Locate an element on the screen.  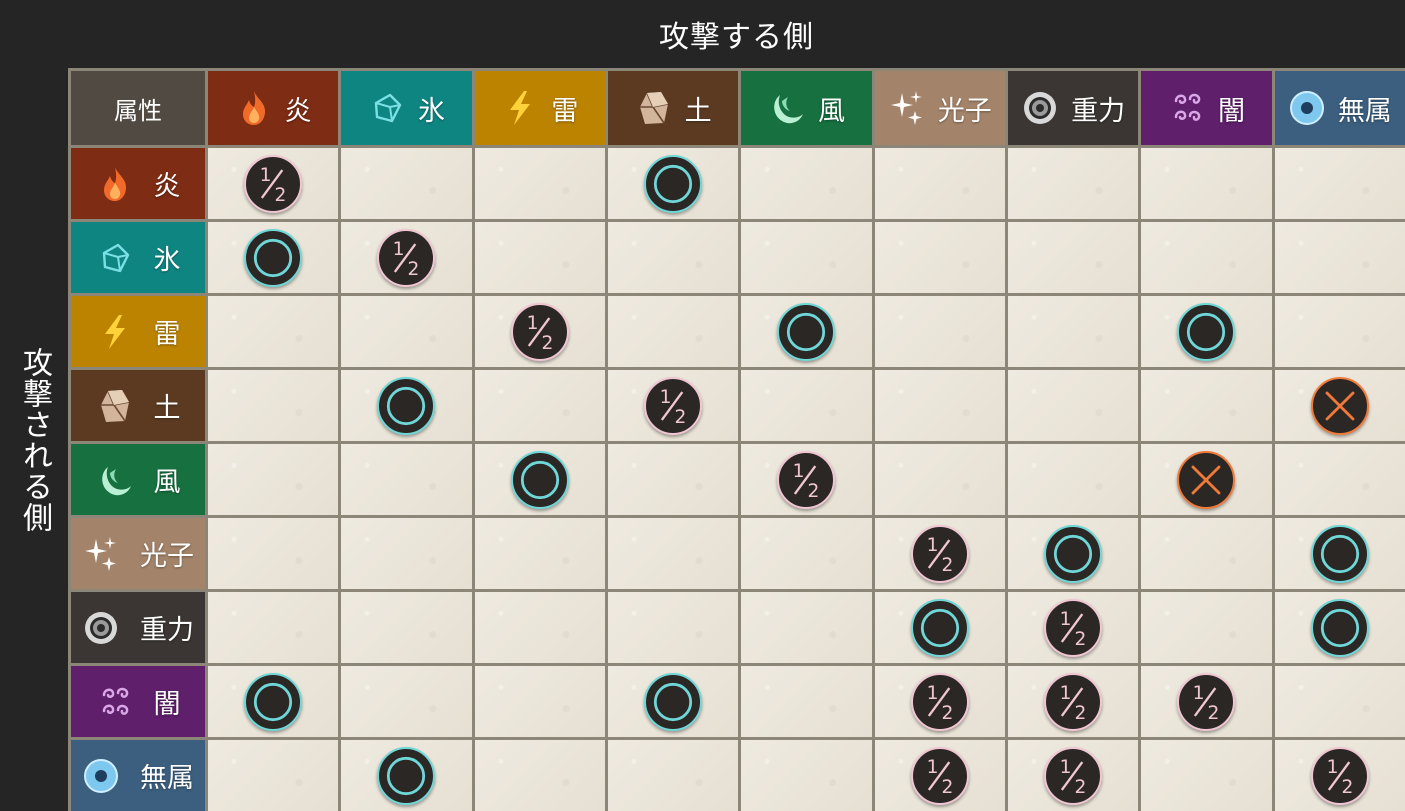
lightning-icon is located at coordinates (520, 108).